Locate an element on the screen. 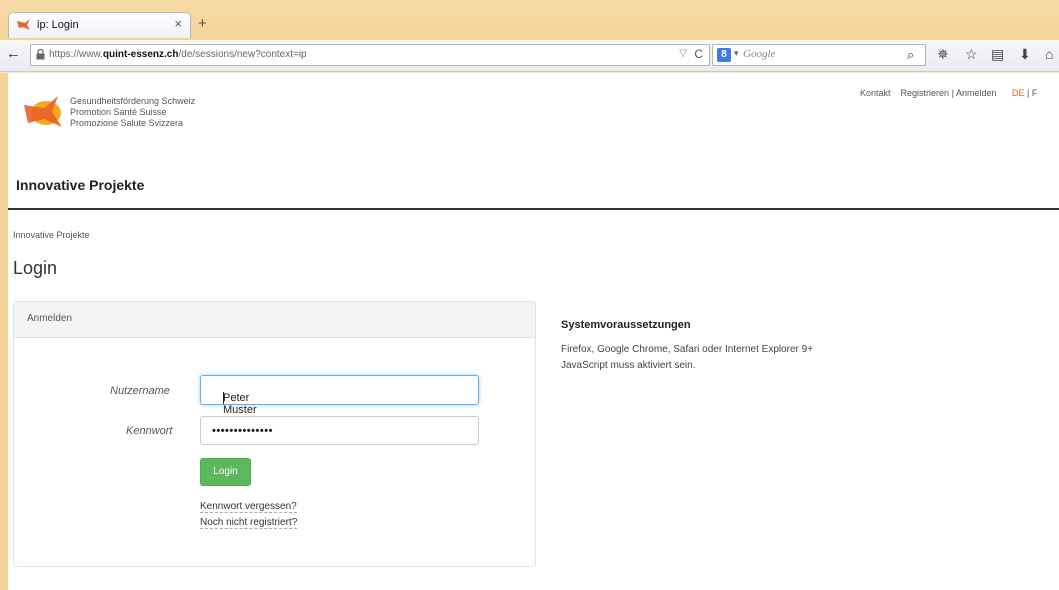 The width and height of the screenshot is (1059, 590). username-value: Peter Muster is located at coordinates (240, 404).